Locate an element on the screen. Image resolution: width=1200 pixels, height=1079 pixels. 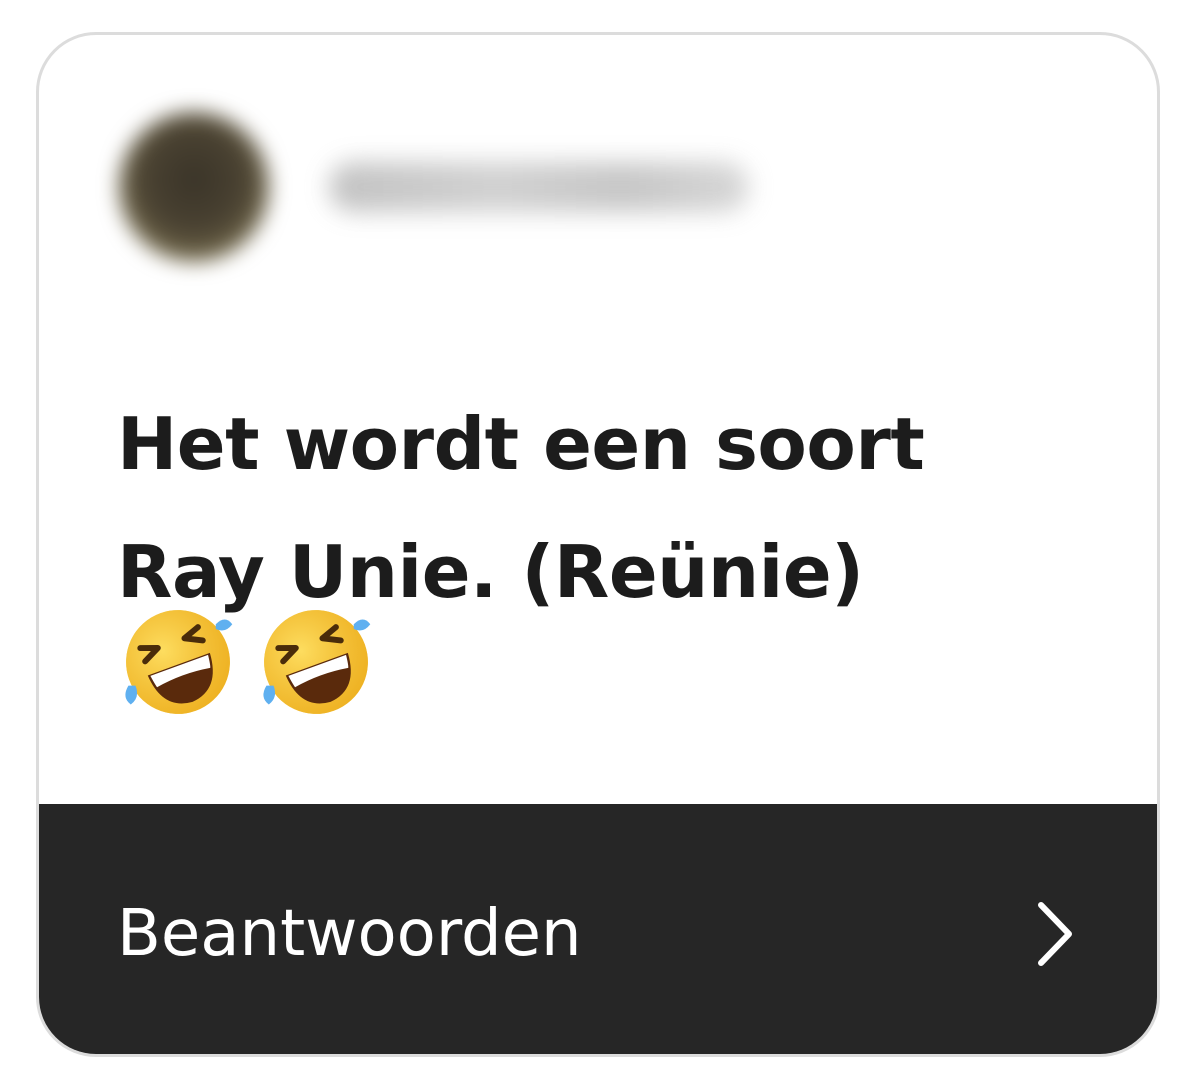
message-line-1: Het wordt een soort is located at coordinates (521, 444).